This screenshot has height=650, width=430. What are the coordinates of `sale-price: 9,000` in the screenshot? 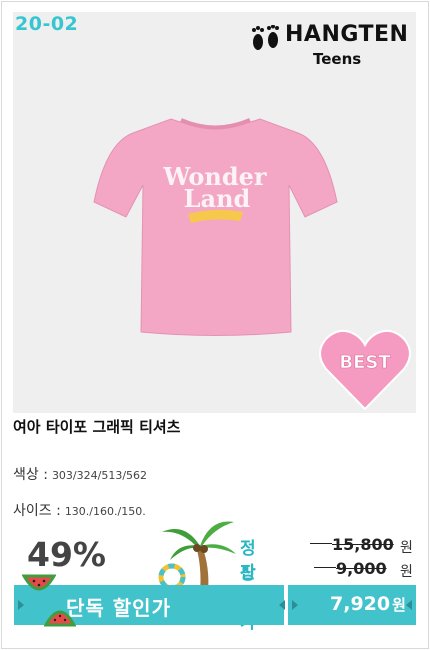 It's located at (361, 568).